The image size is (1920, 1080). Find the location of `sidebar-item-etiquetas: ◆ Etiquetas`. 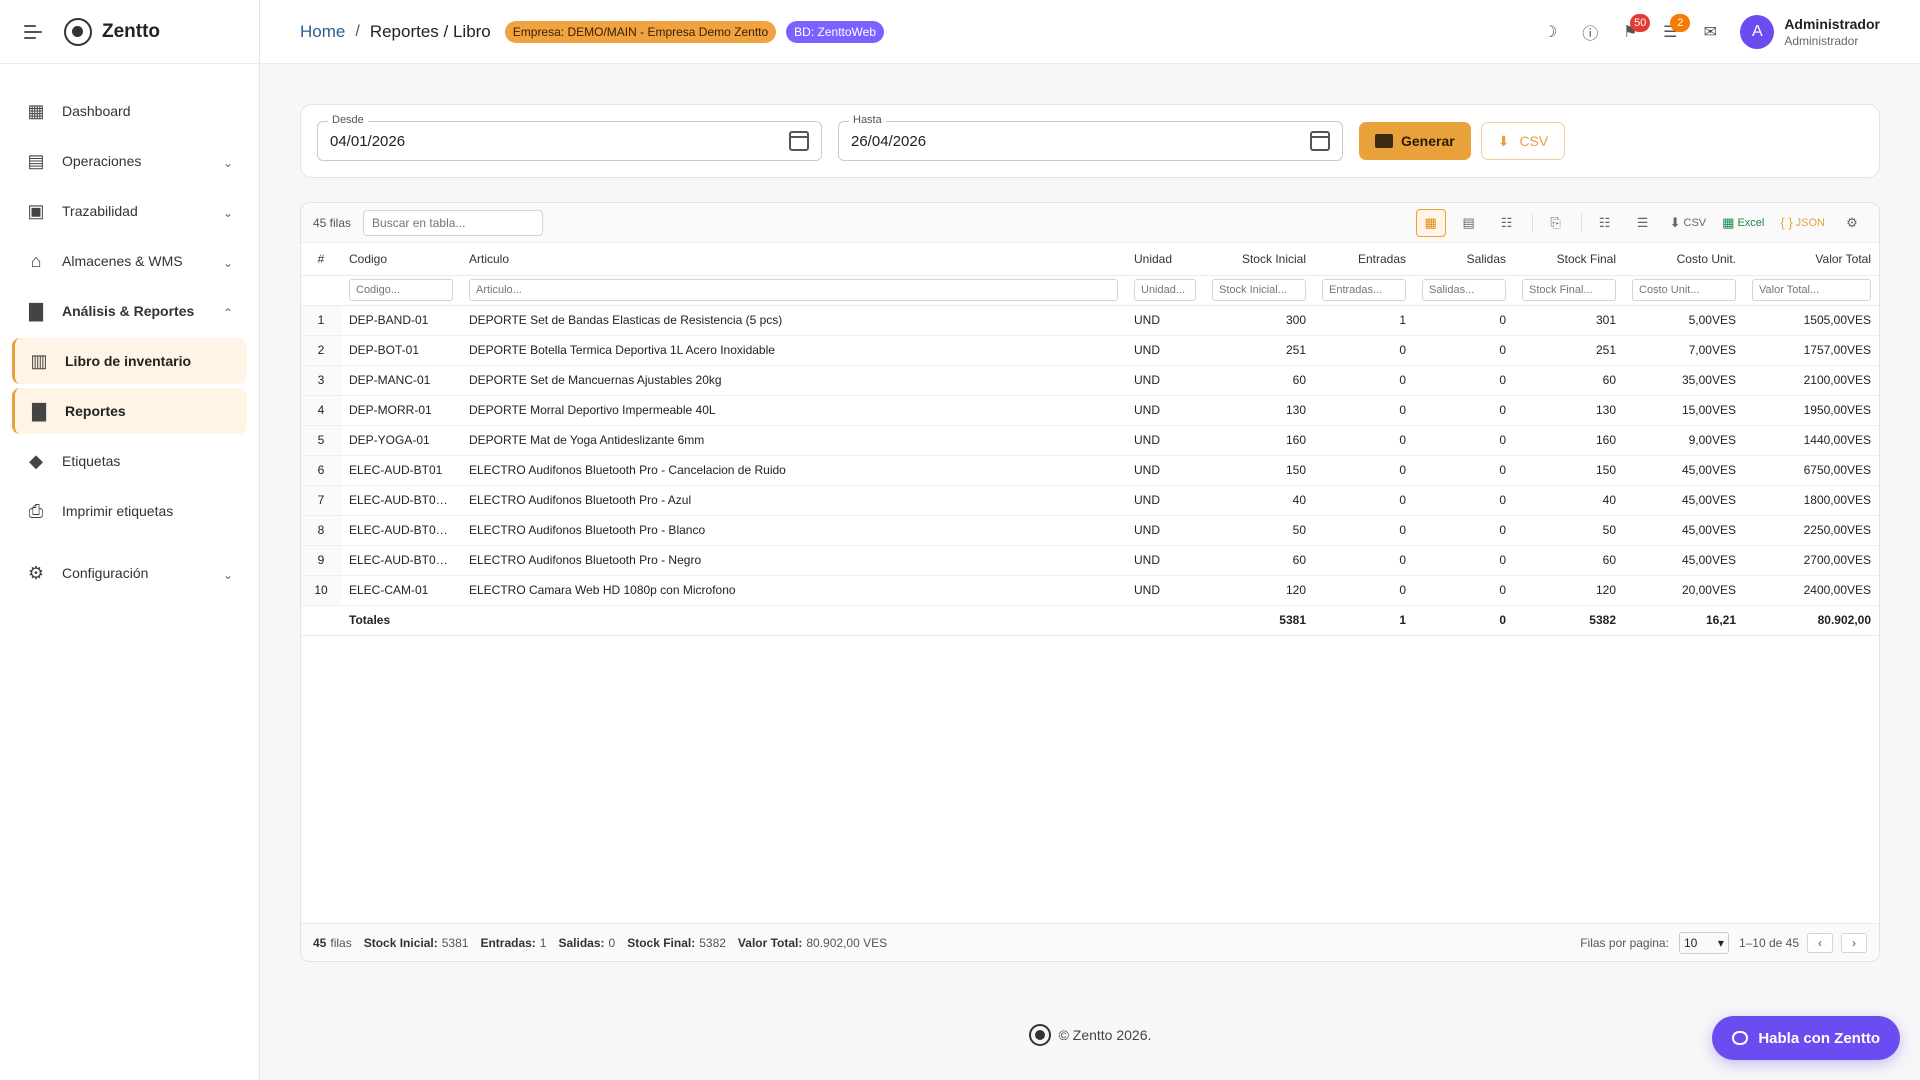

sidebar-item-etiquetas: ◆ Etiquetas is located at coordinates (129, 461).